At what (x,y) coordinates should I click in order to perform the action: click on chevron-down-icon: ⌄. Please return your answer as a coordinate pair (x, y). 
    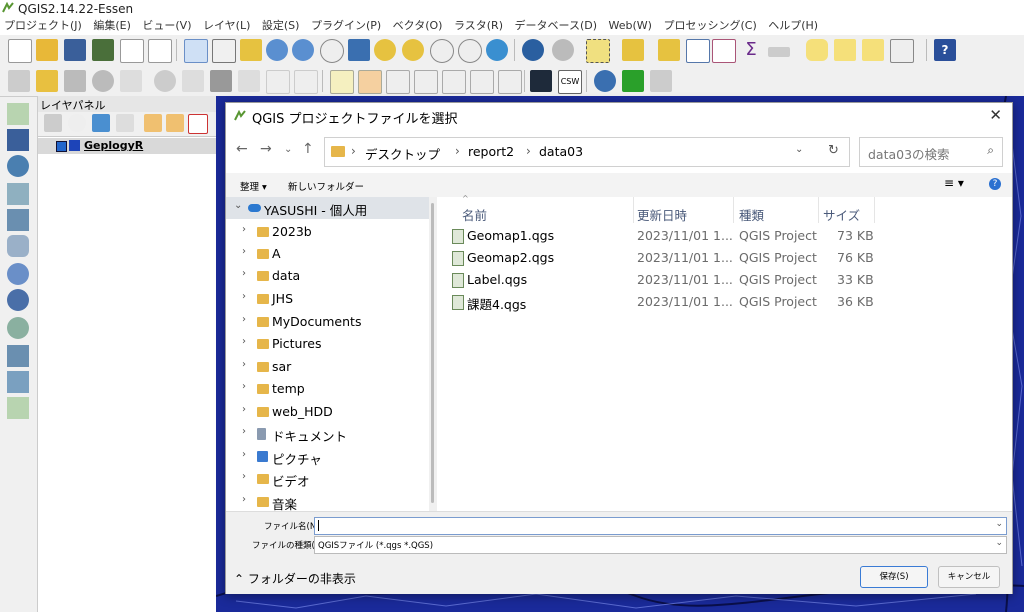
    Looking at the image, I should click on (999, 524).